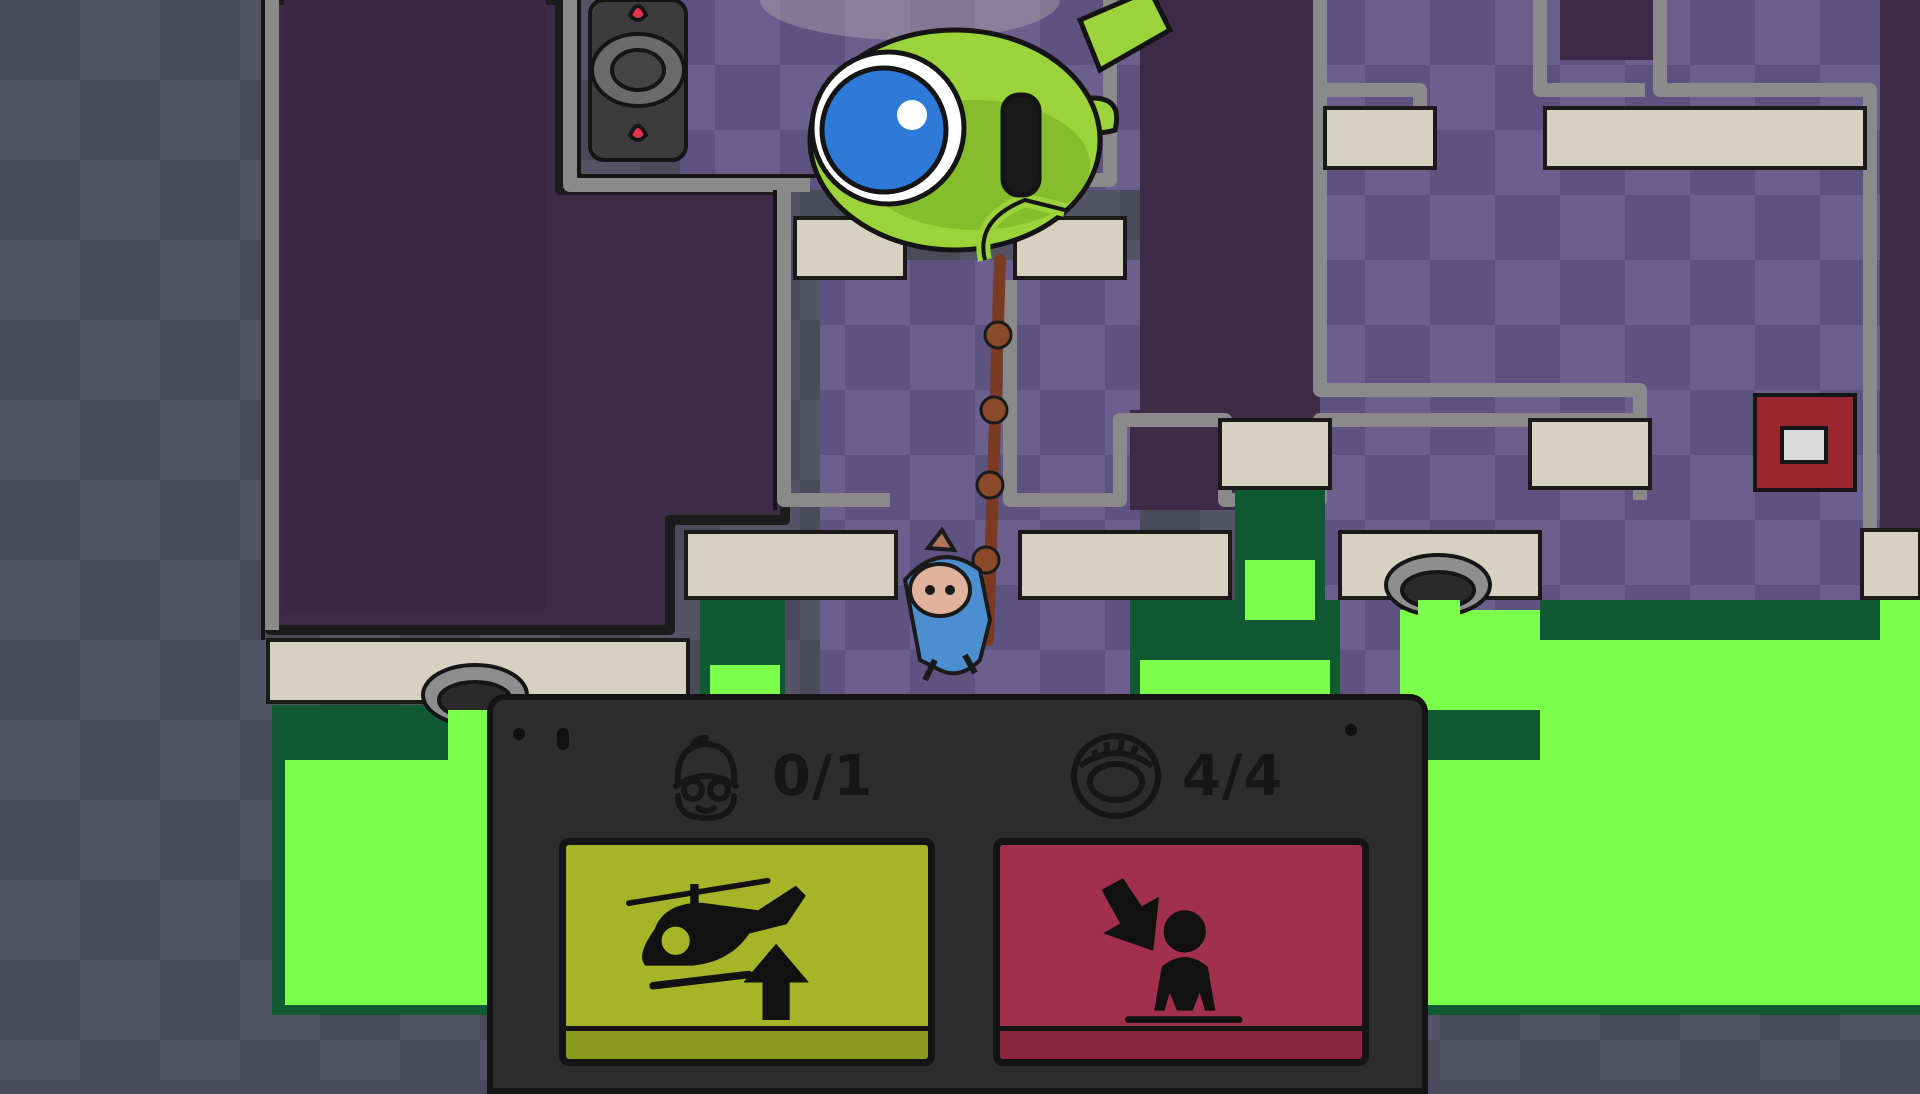 This screenshot has height=1094, width=1920. I want to click on collectibles-counter: 4/4, so click(1174, 776).